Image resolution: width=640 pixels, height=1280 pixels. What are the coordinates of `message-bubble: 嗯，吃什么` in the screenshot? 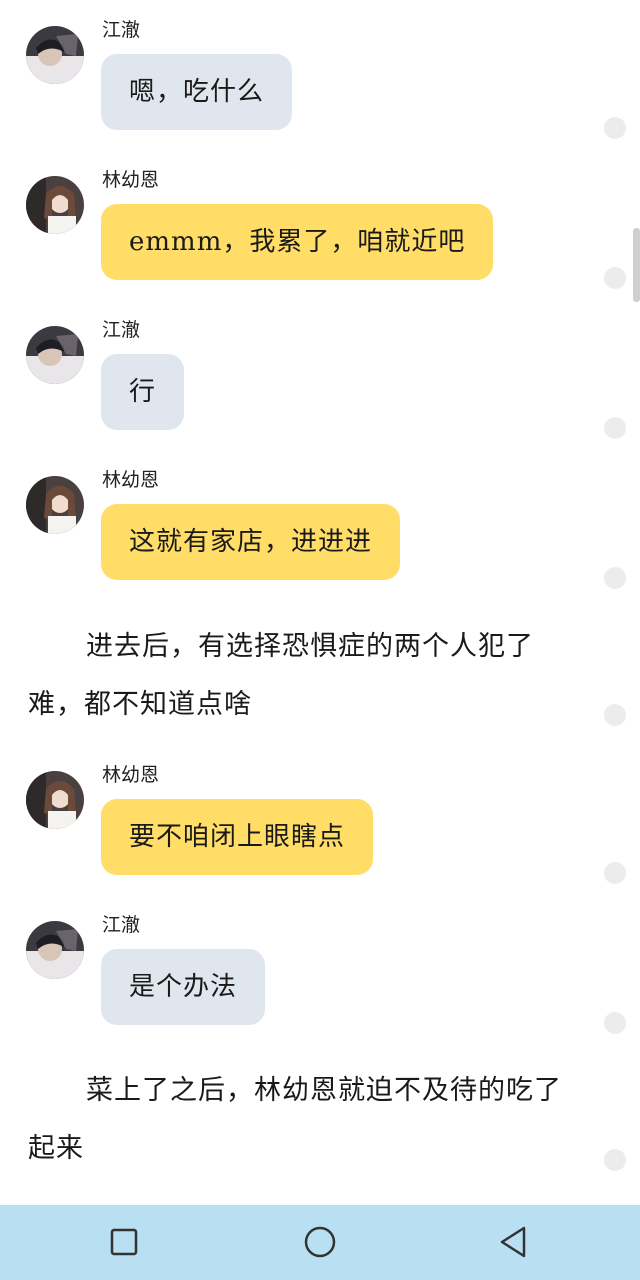 It's located at (197, 92).